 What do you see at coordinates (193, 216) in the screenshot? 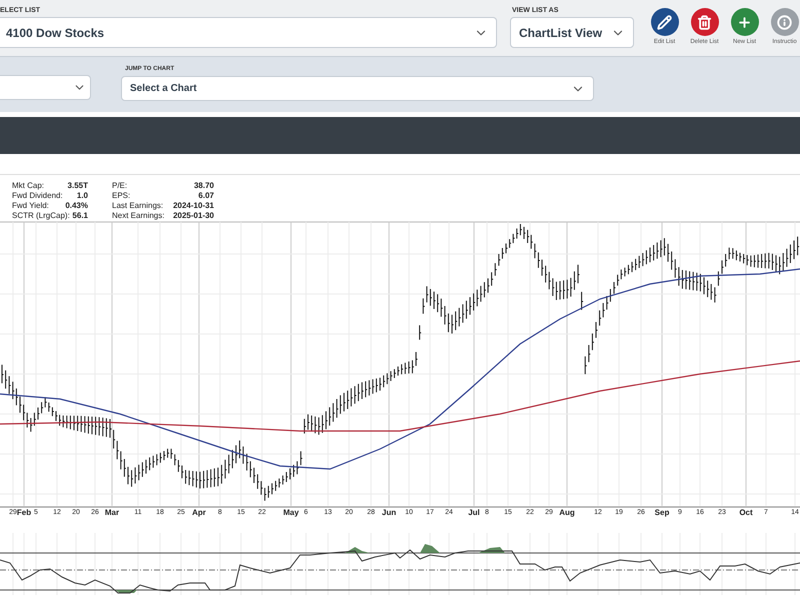
I see `stat-value: 2025-01-30` at bounding box center [193, 216].